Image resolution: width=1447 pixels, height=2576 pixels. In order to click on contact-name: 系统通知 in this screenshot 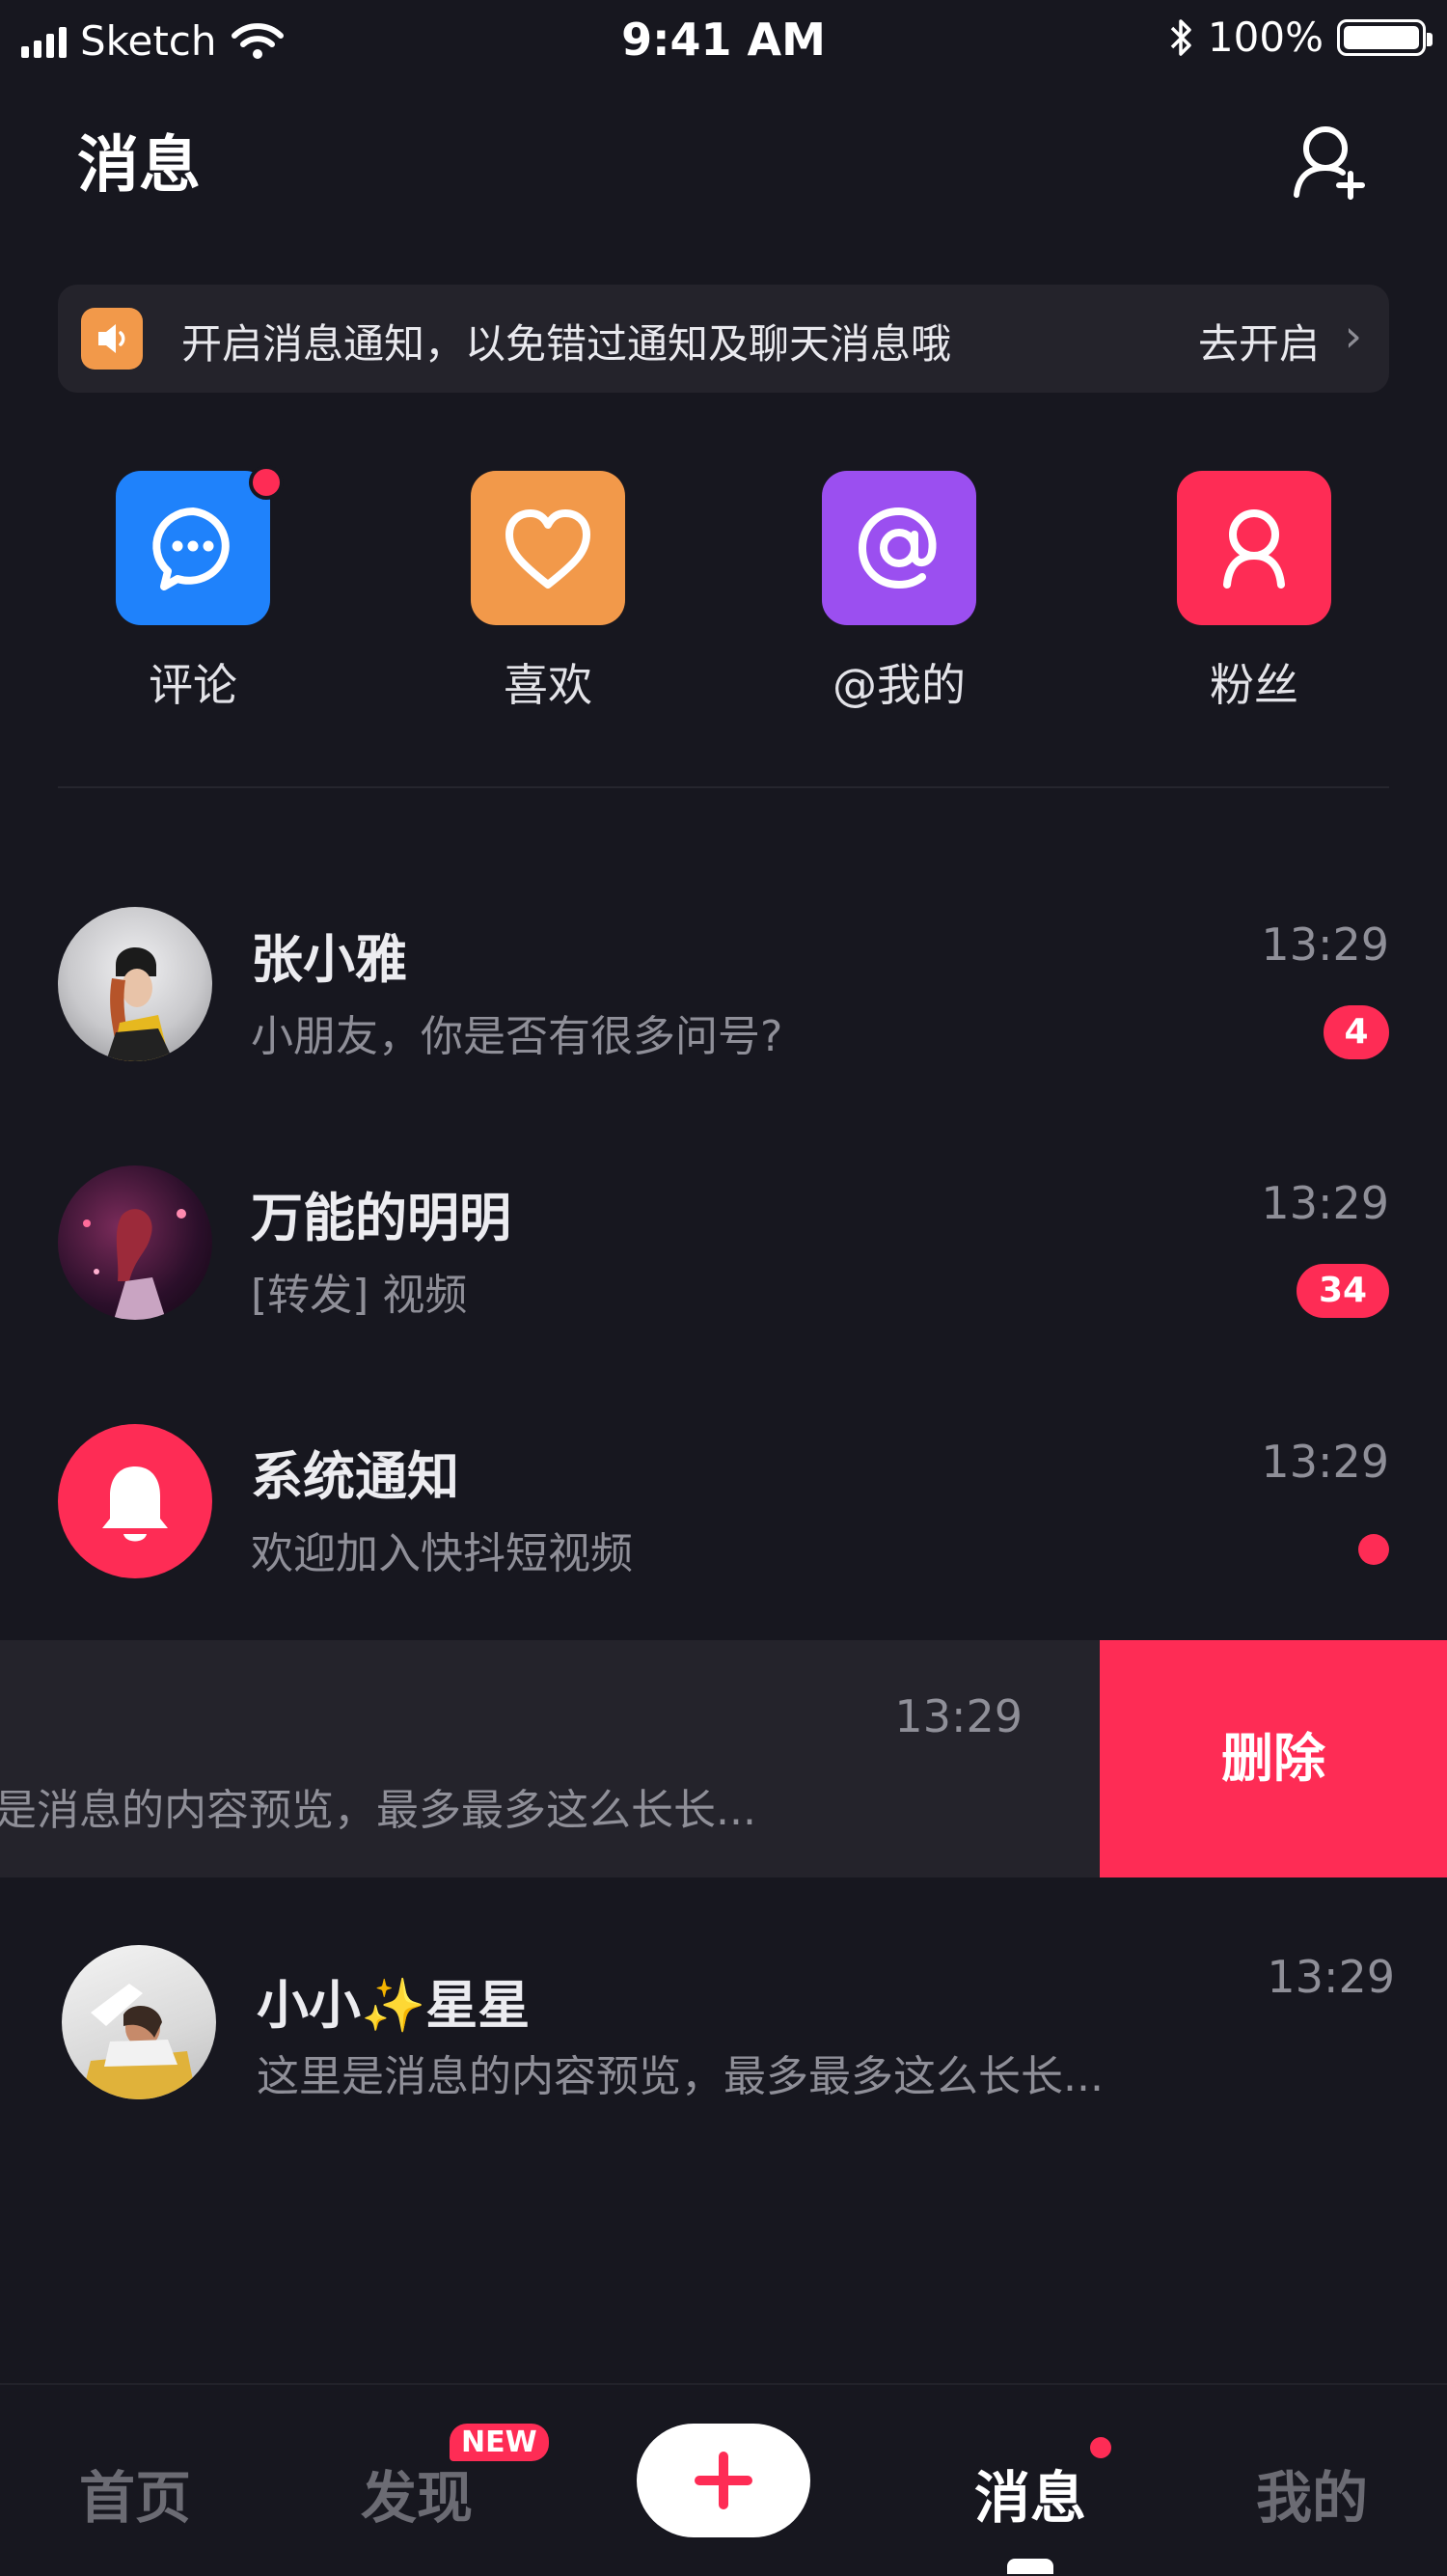, I will do `click(355, 1476)`.